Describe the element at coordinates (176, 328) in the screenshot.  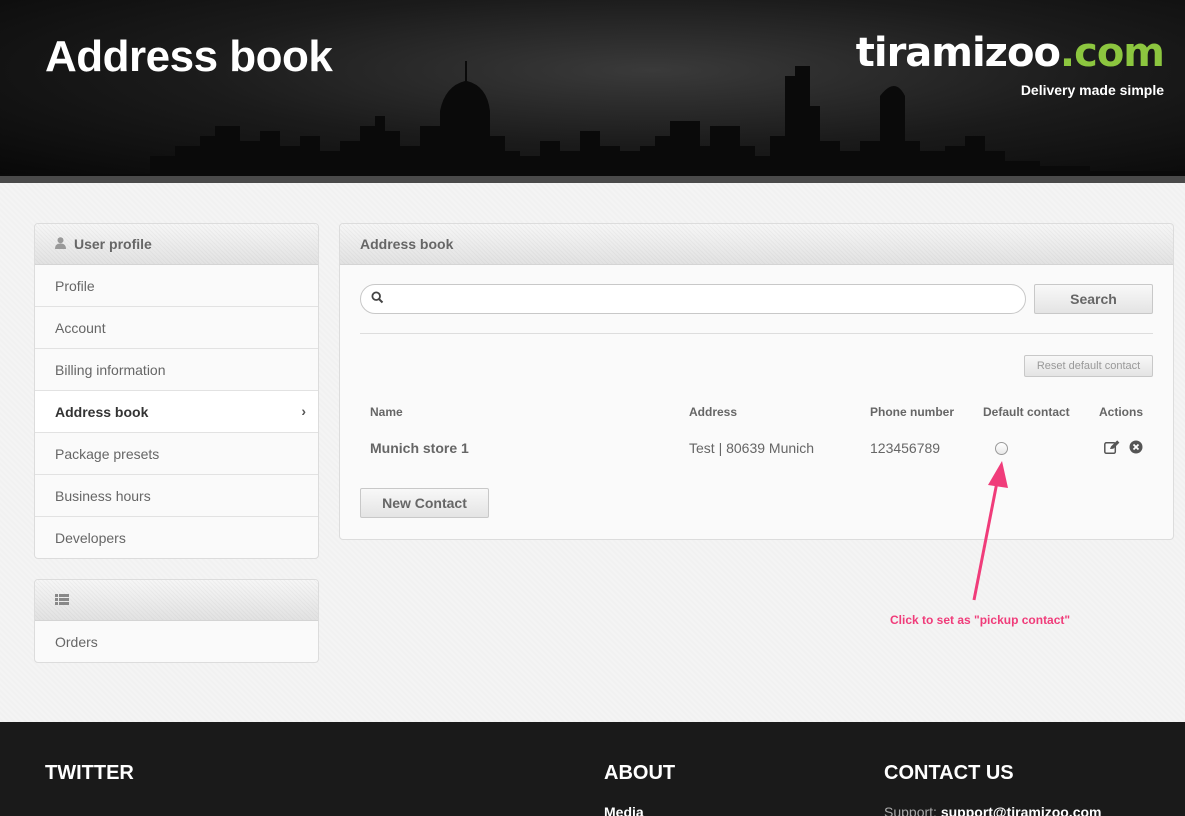
I see `sidebar-item-account: Account` at that location.